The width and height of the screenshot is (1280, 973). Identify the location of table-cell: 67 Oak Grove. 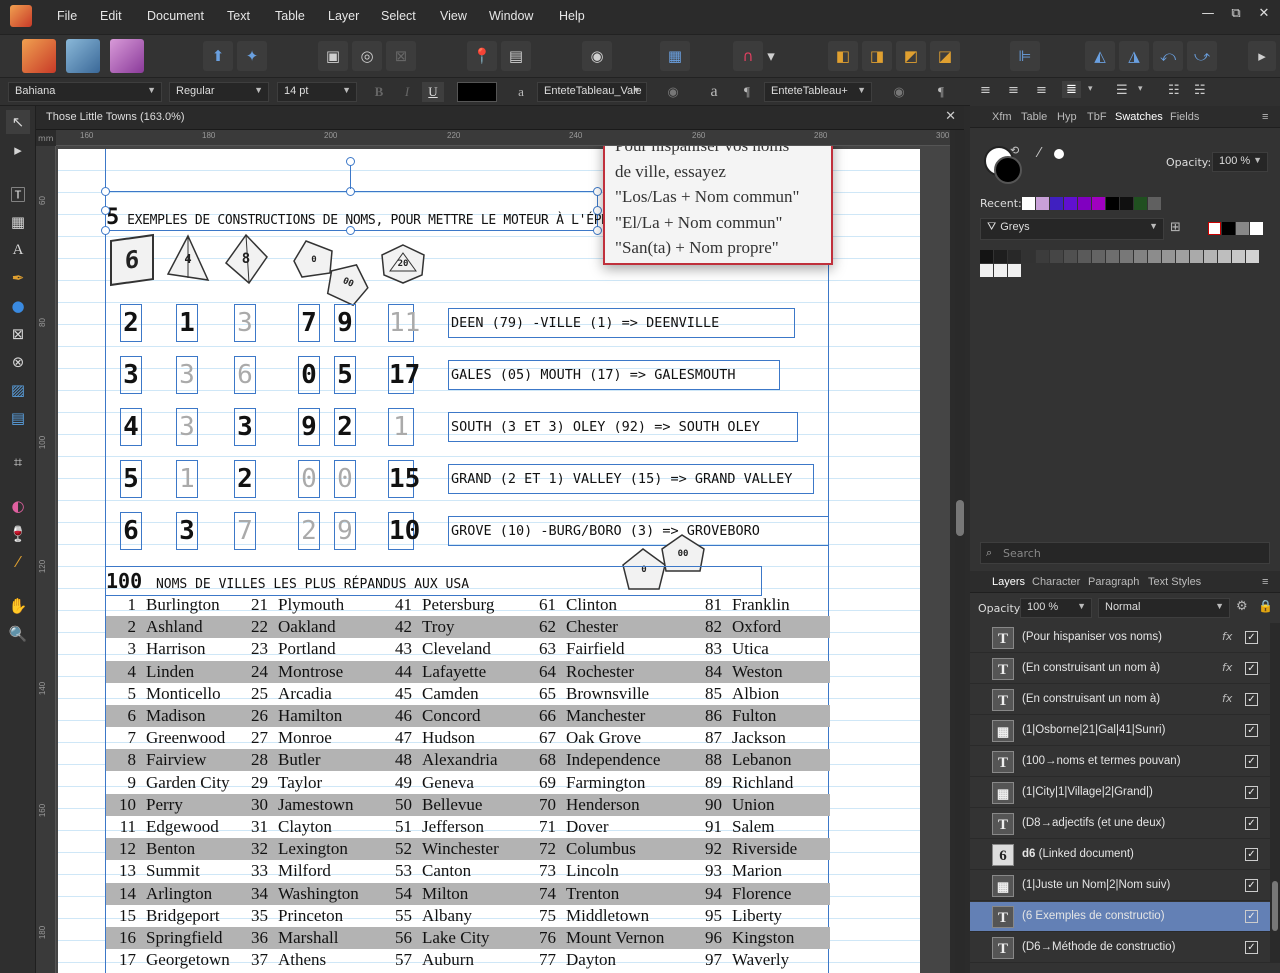
(583, 738).